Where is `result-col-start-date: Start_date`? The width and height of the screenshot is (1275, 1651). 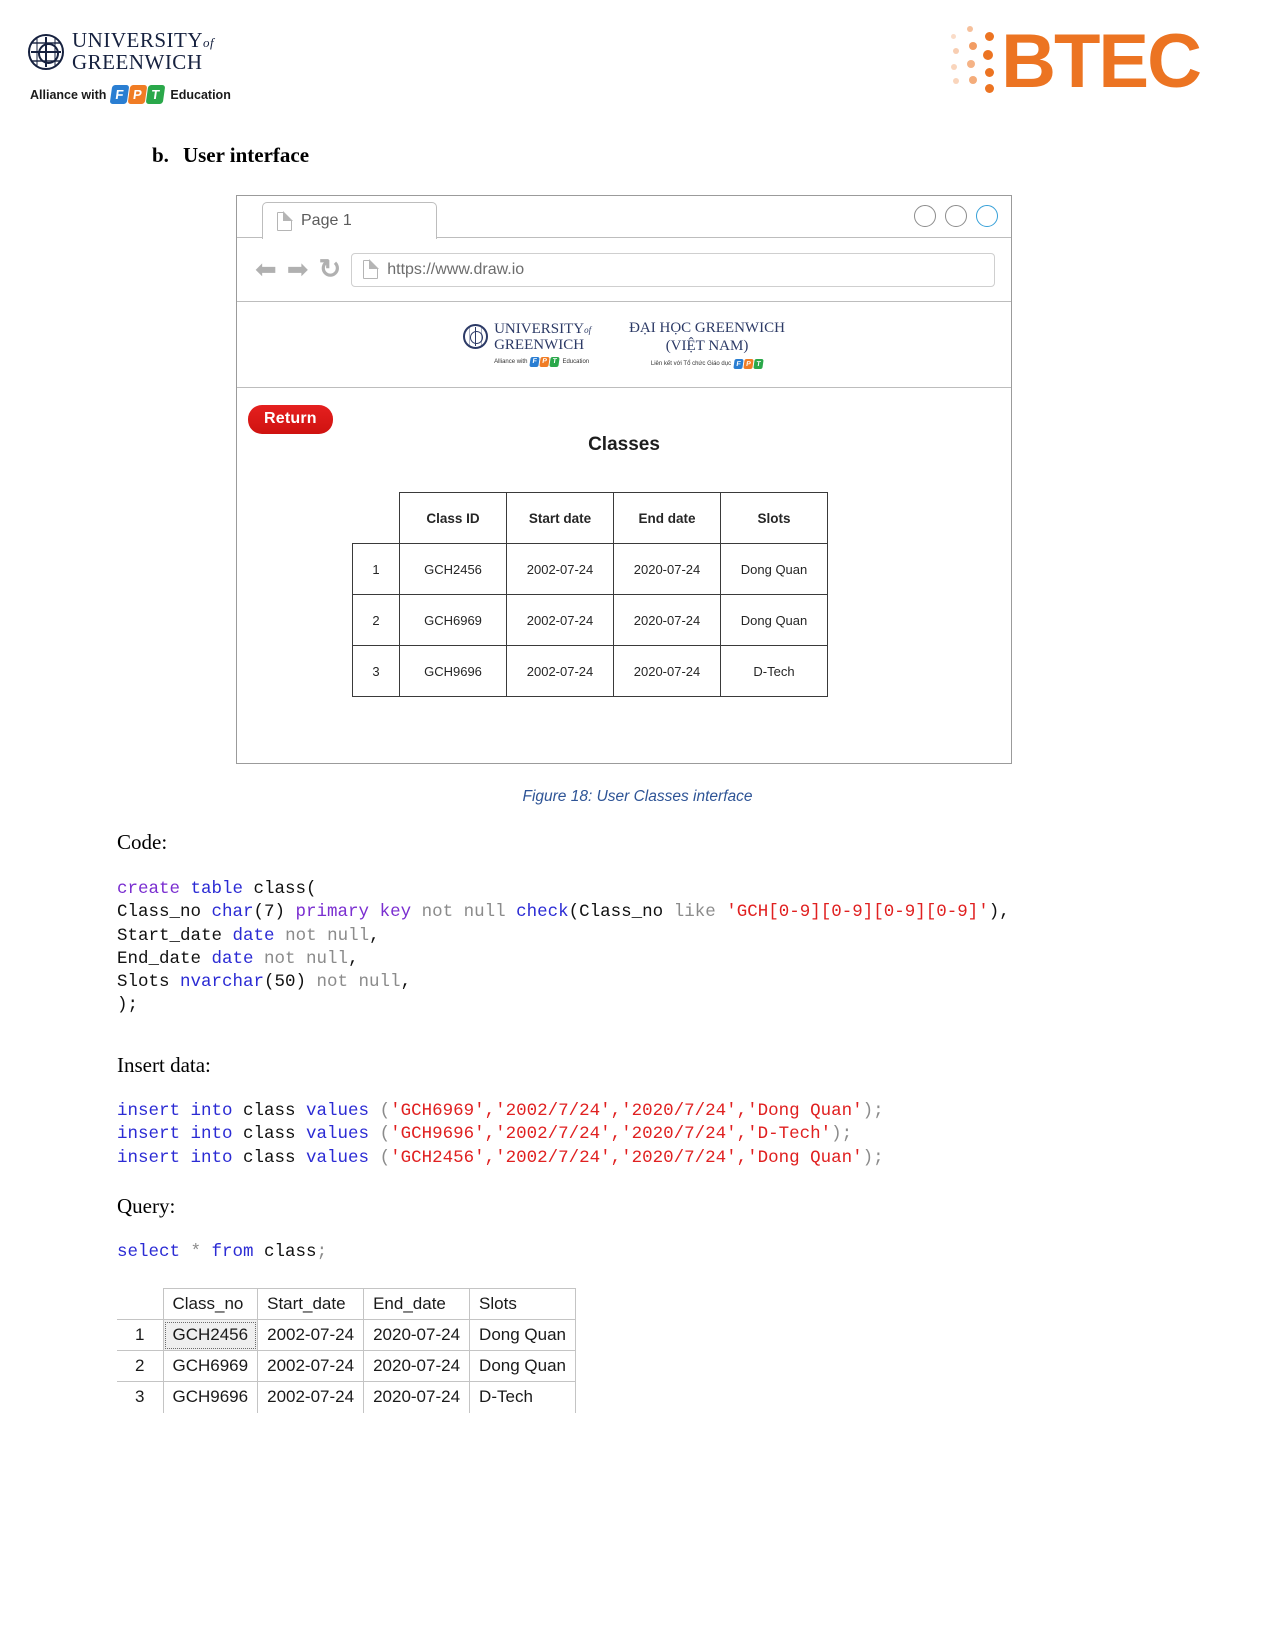 result-col-start-date: Start_date is located at coordinates (311, 1304).